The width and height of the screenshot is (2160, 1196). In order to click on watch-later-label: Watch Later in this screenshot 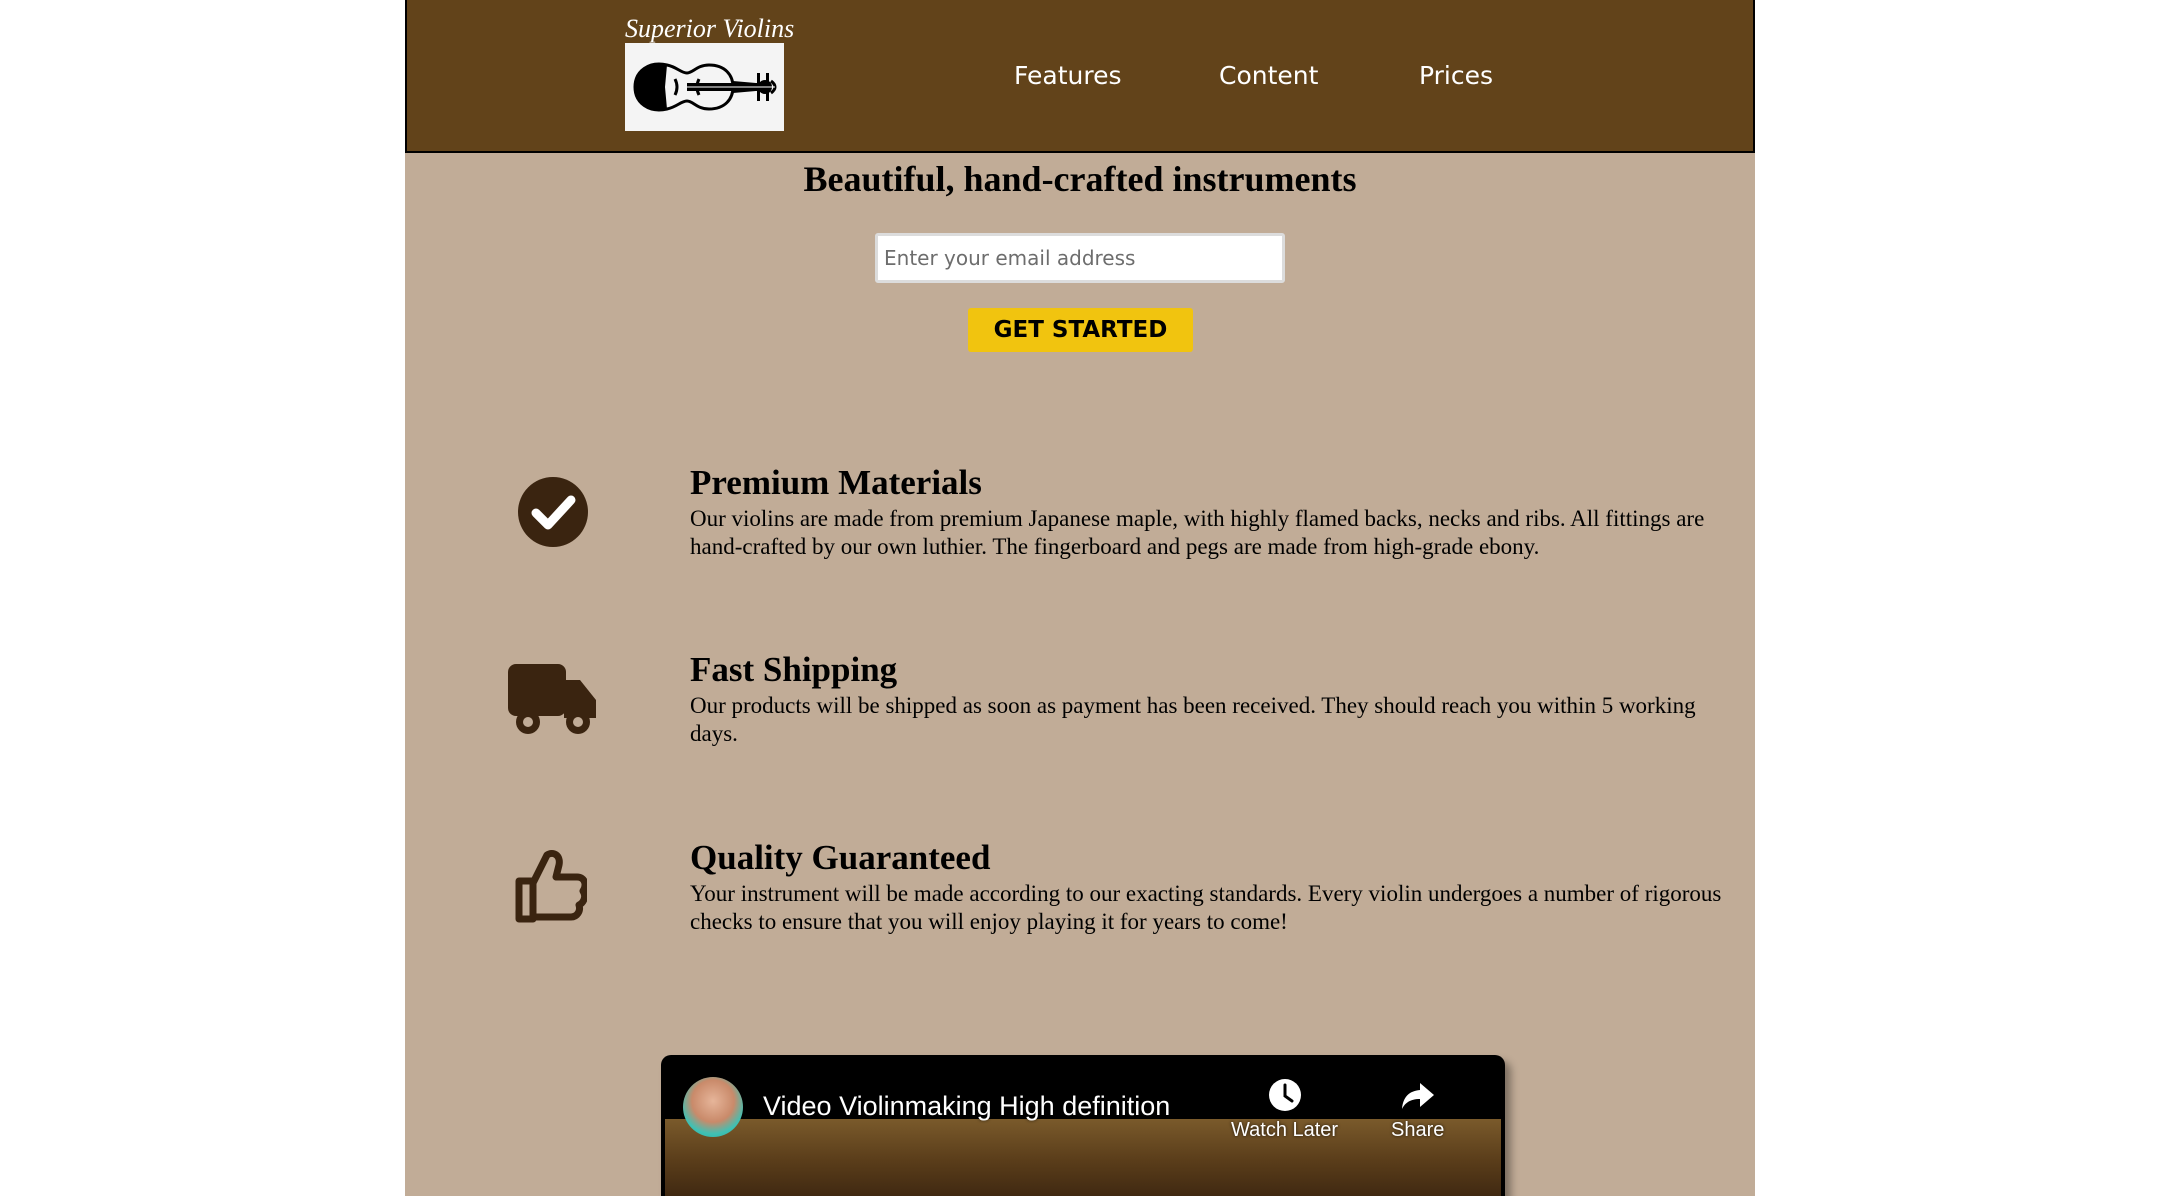, I will do `click(1285, 1130)`.